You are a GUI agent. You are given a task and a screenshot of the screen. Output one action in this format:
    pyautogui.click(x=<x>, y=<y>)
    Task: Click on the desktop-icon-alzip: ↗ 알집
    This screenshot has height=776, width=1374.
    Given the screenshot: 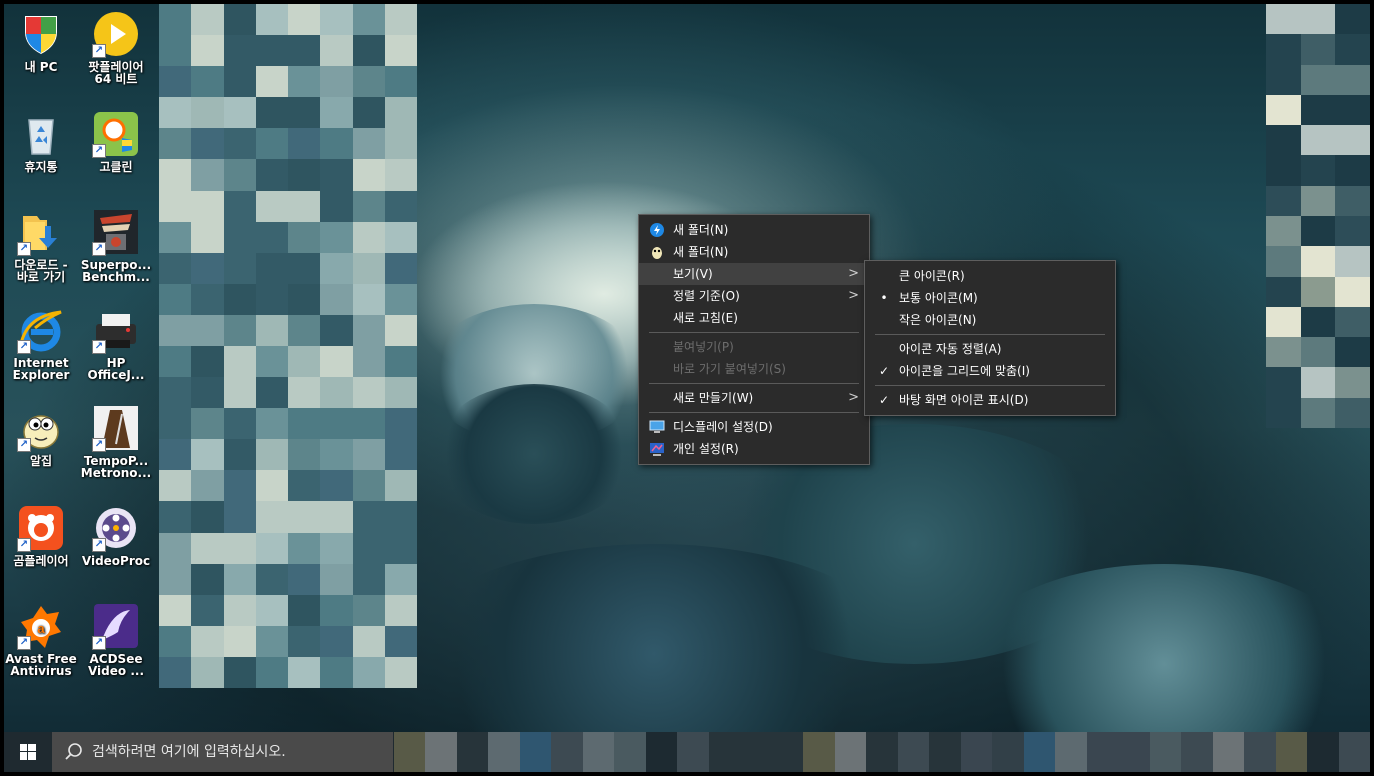 What is the action you would take?
    pyautogui.click(x=42, y=435)
    